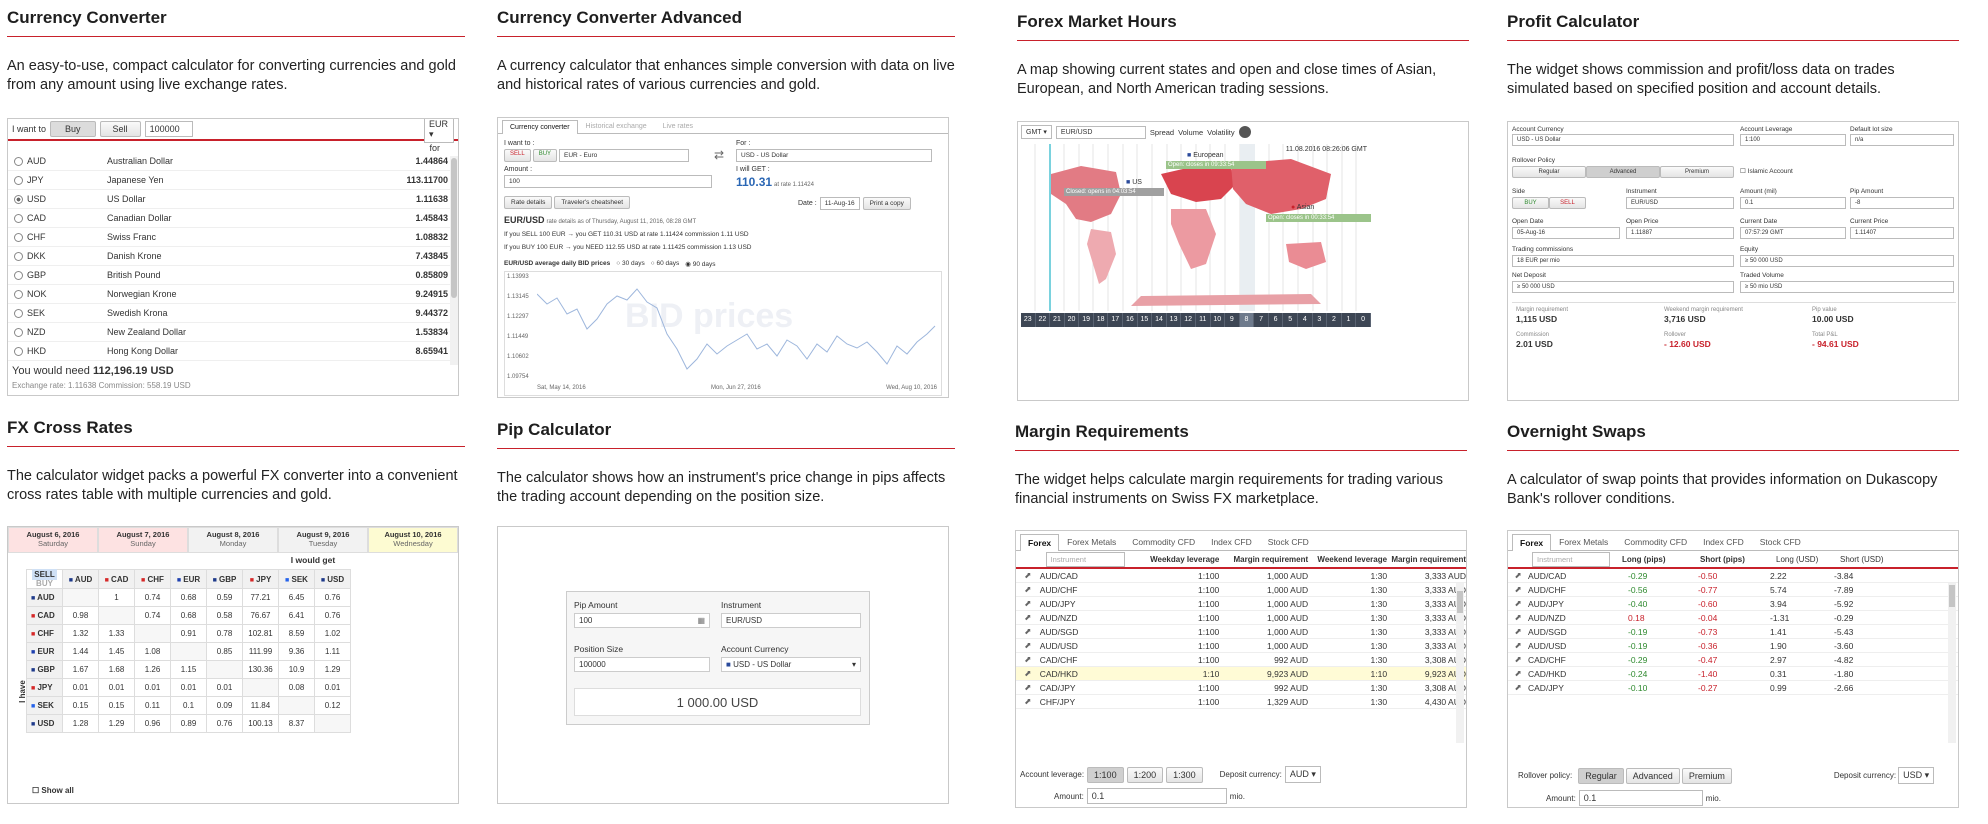  Describe the element at coordinates (1241, 590) in the screenshot. I see `table-row: ⬈ AUD/CHF 1:100 1,000 AUD 1:30 3,333 AUD` at that location.